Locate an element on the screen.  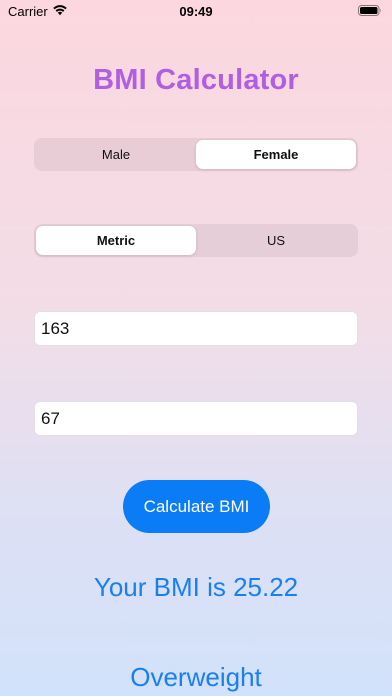
bmi-category-label: Overweight is located at coordinates (196, 677).